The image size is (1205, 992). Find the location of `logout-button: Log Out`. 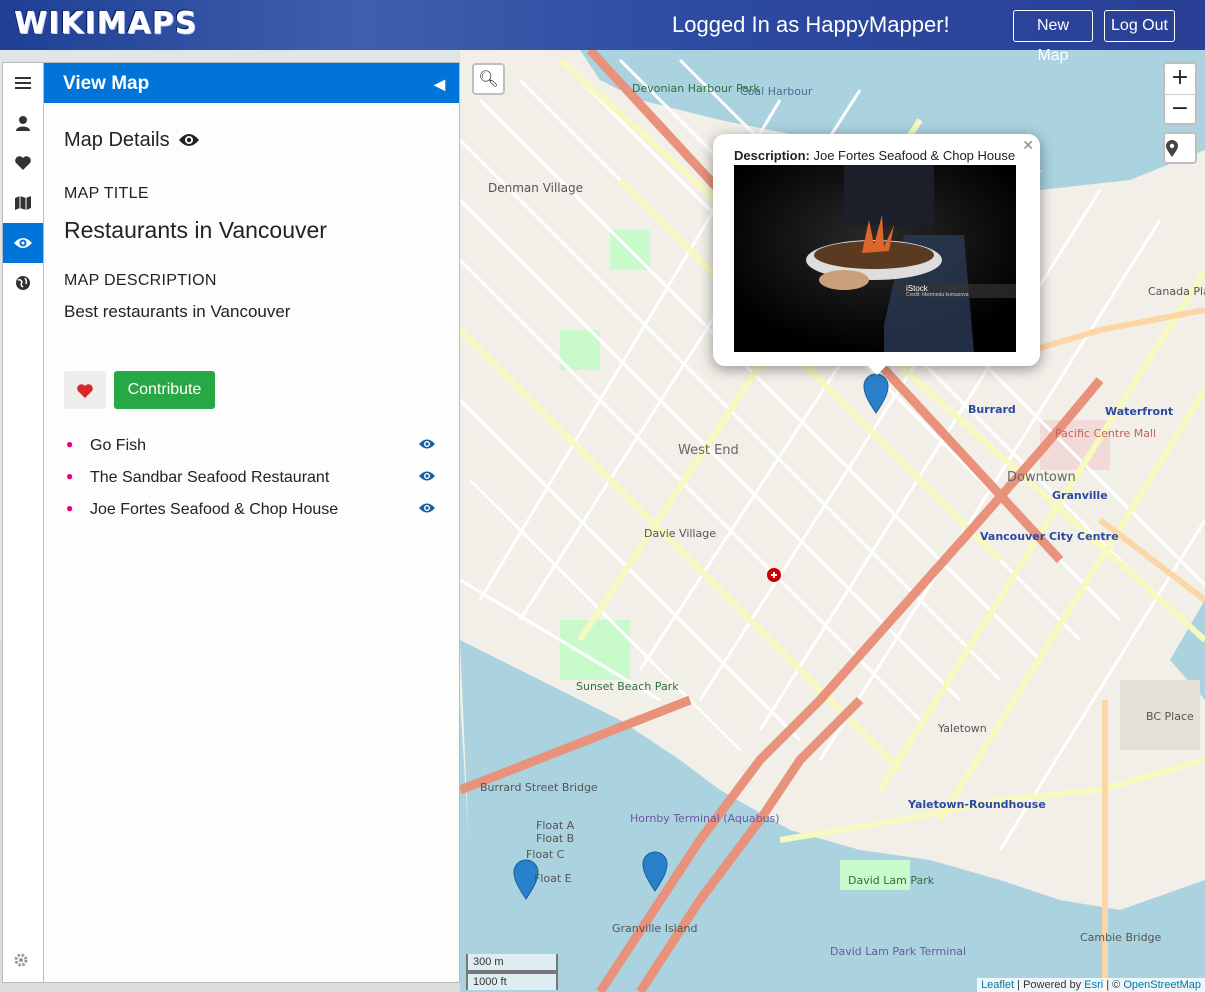

logout-button: Log Out is located at coordinates (1139, 26).